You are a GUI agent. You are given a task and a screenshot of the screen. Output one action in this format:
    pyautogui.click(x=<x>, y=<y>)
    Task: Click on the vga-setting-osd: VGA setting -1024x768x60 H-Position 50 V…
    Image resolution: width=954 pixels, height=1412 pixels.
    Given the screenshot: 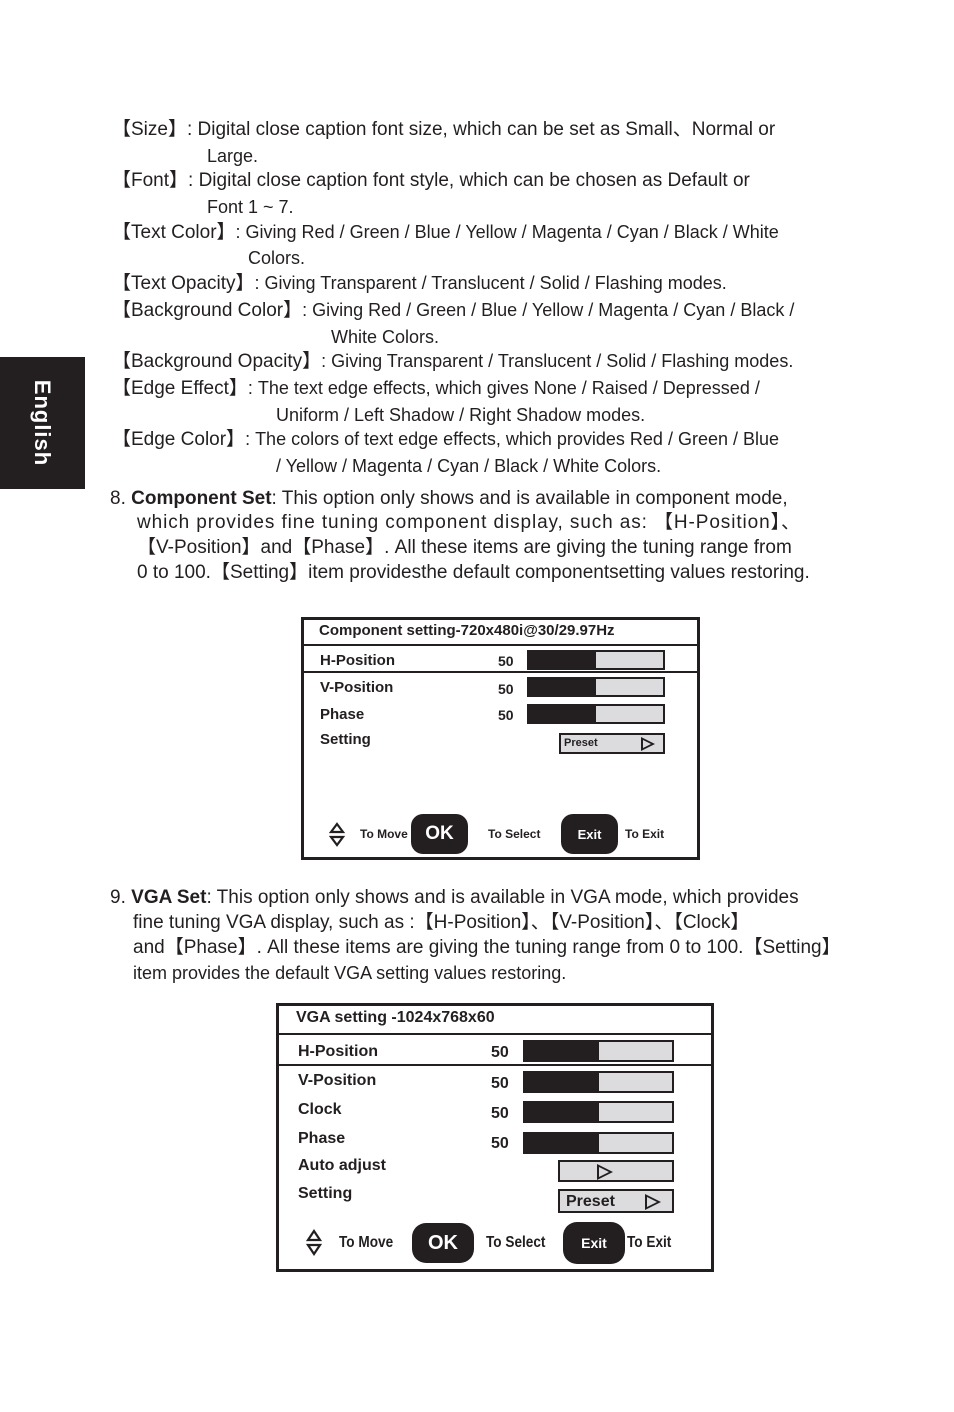 What is the action you would take?
    pyautogui.click(x=495, y=1137)
    